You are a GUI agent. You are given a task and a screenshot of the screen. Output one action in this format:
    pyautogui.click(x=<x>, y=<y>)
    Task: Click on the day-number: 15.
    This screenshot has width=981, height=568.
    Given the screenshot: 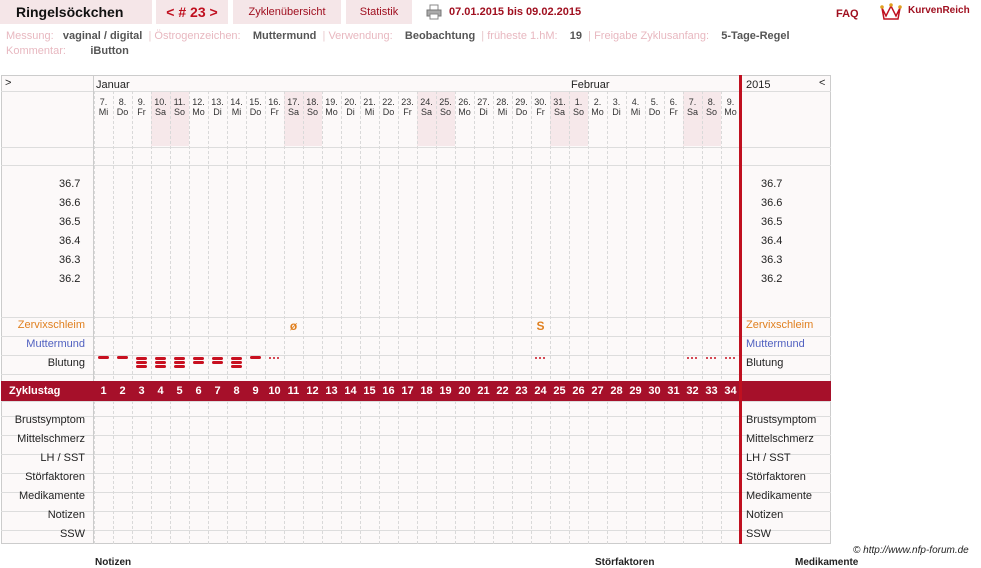 What is the action you would take?
    pyautogui.click(x=255, y=102)
    